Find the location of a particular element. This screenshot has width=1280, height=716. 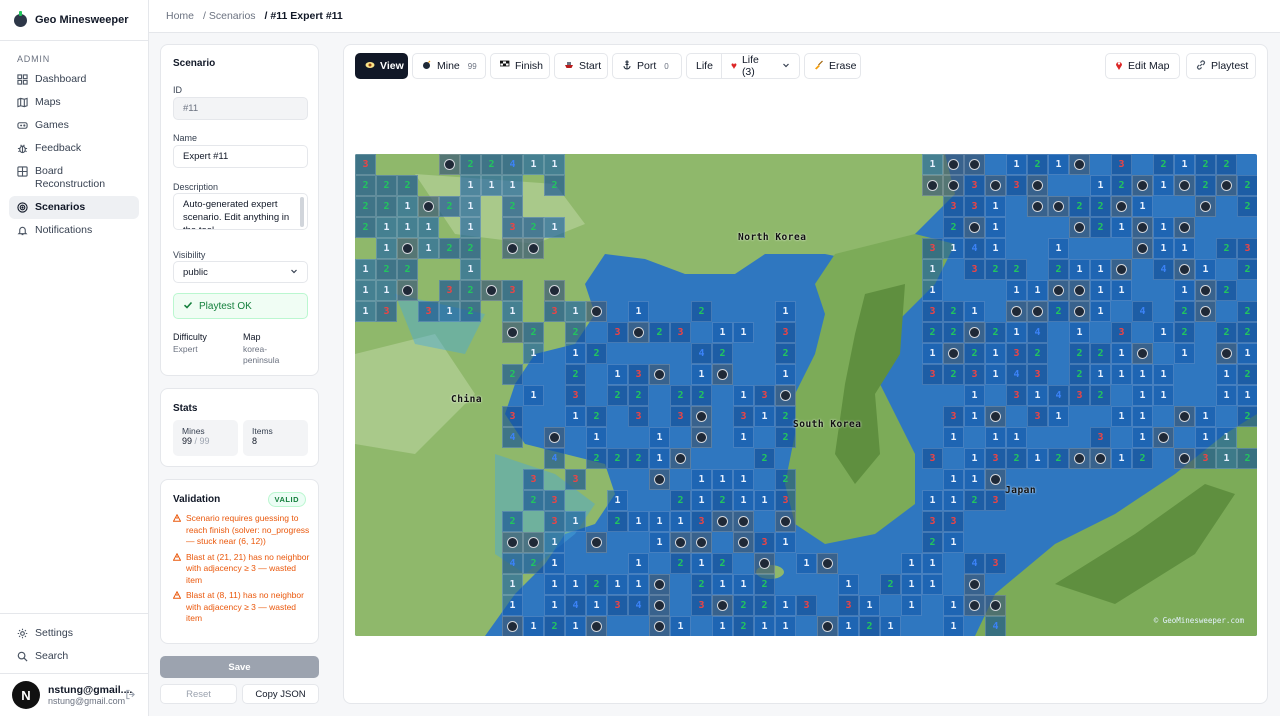

copy-json-button: Copy JSON is located at coordinates (280, 694).